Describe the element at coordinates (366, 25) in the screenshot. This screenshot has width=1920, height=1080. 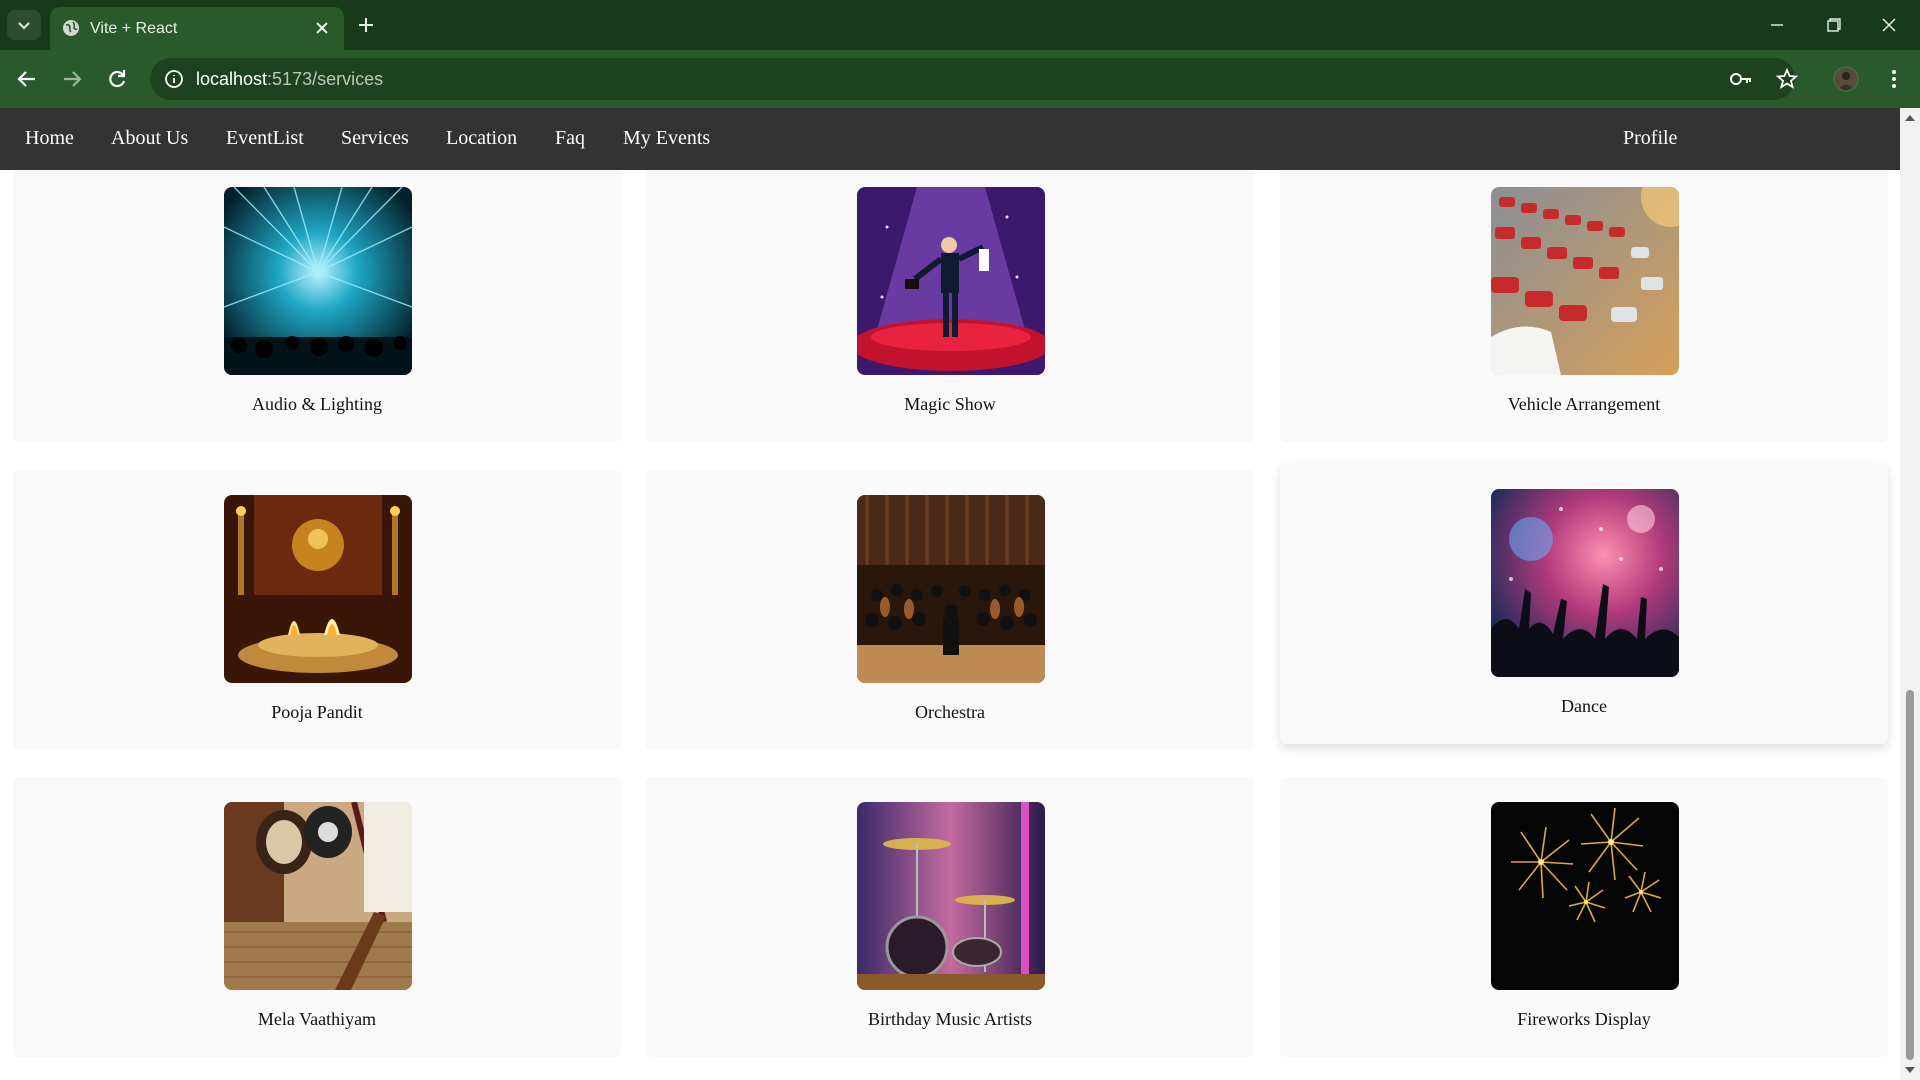
I see `new-tab-icon` at that location.